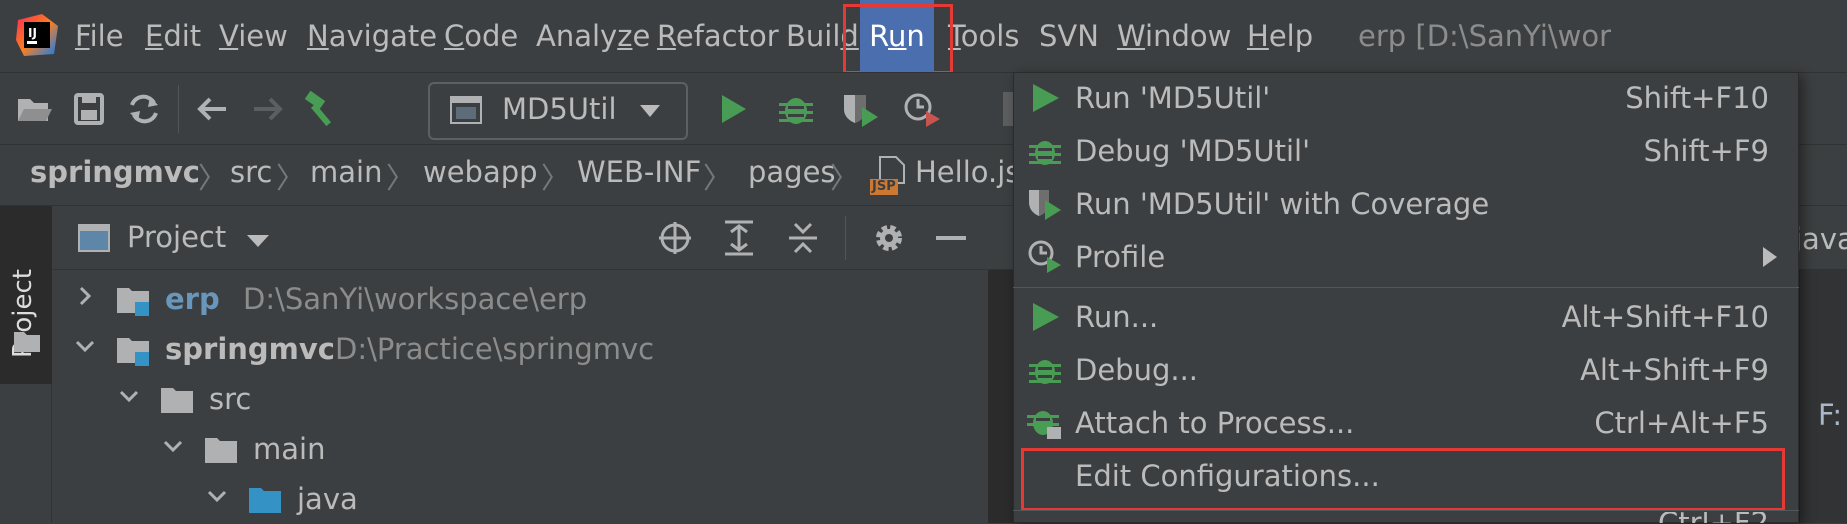 The image size is (1847, 524). What do you see at coordinates (739, 238) in the screenshot?
I see `expand-all-icon` at bounding box center [739, 238].